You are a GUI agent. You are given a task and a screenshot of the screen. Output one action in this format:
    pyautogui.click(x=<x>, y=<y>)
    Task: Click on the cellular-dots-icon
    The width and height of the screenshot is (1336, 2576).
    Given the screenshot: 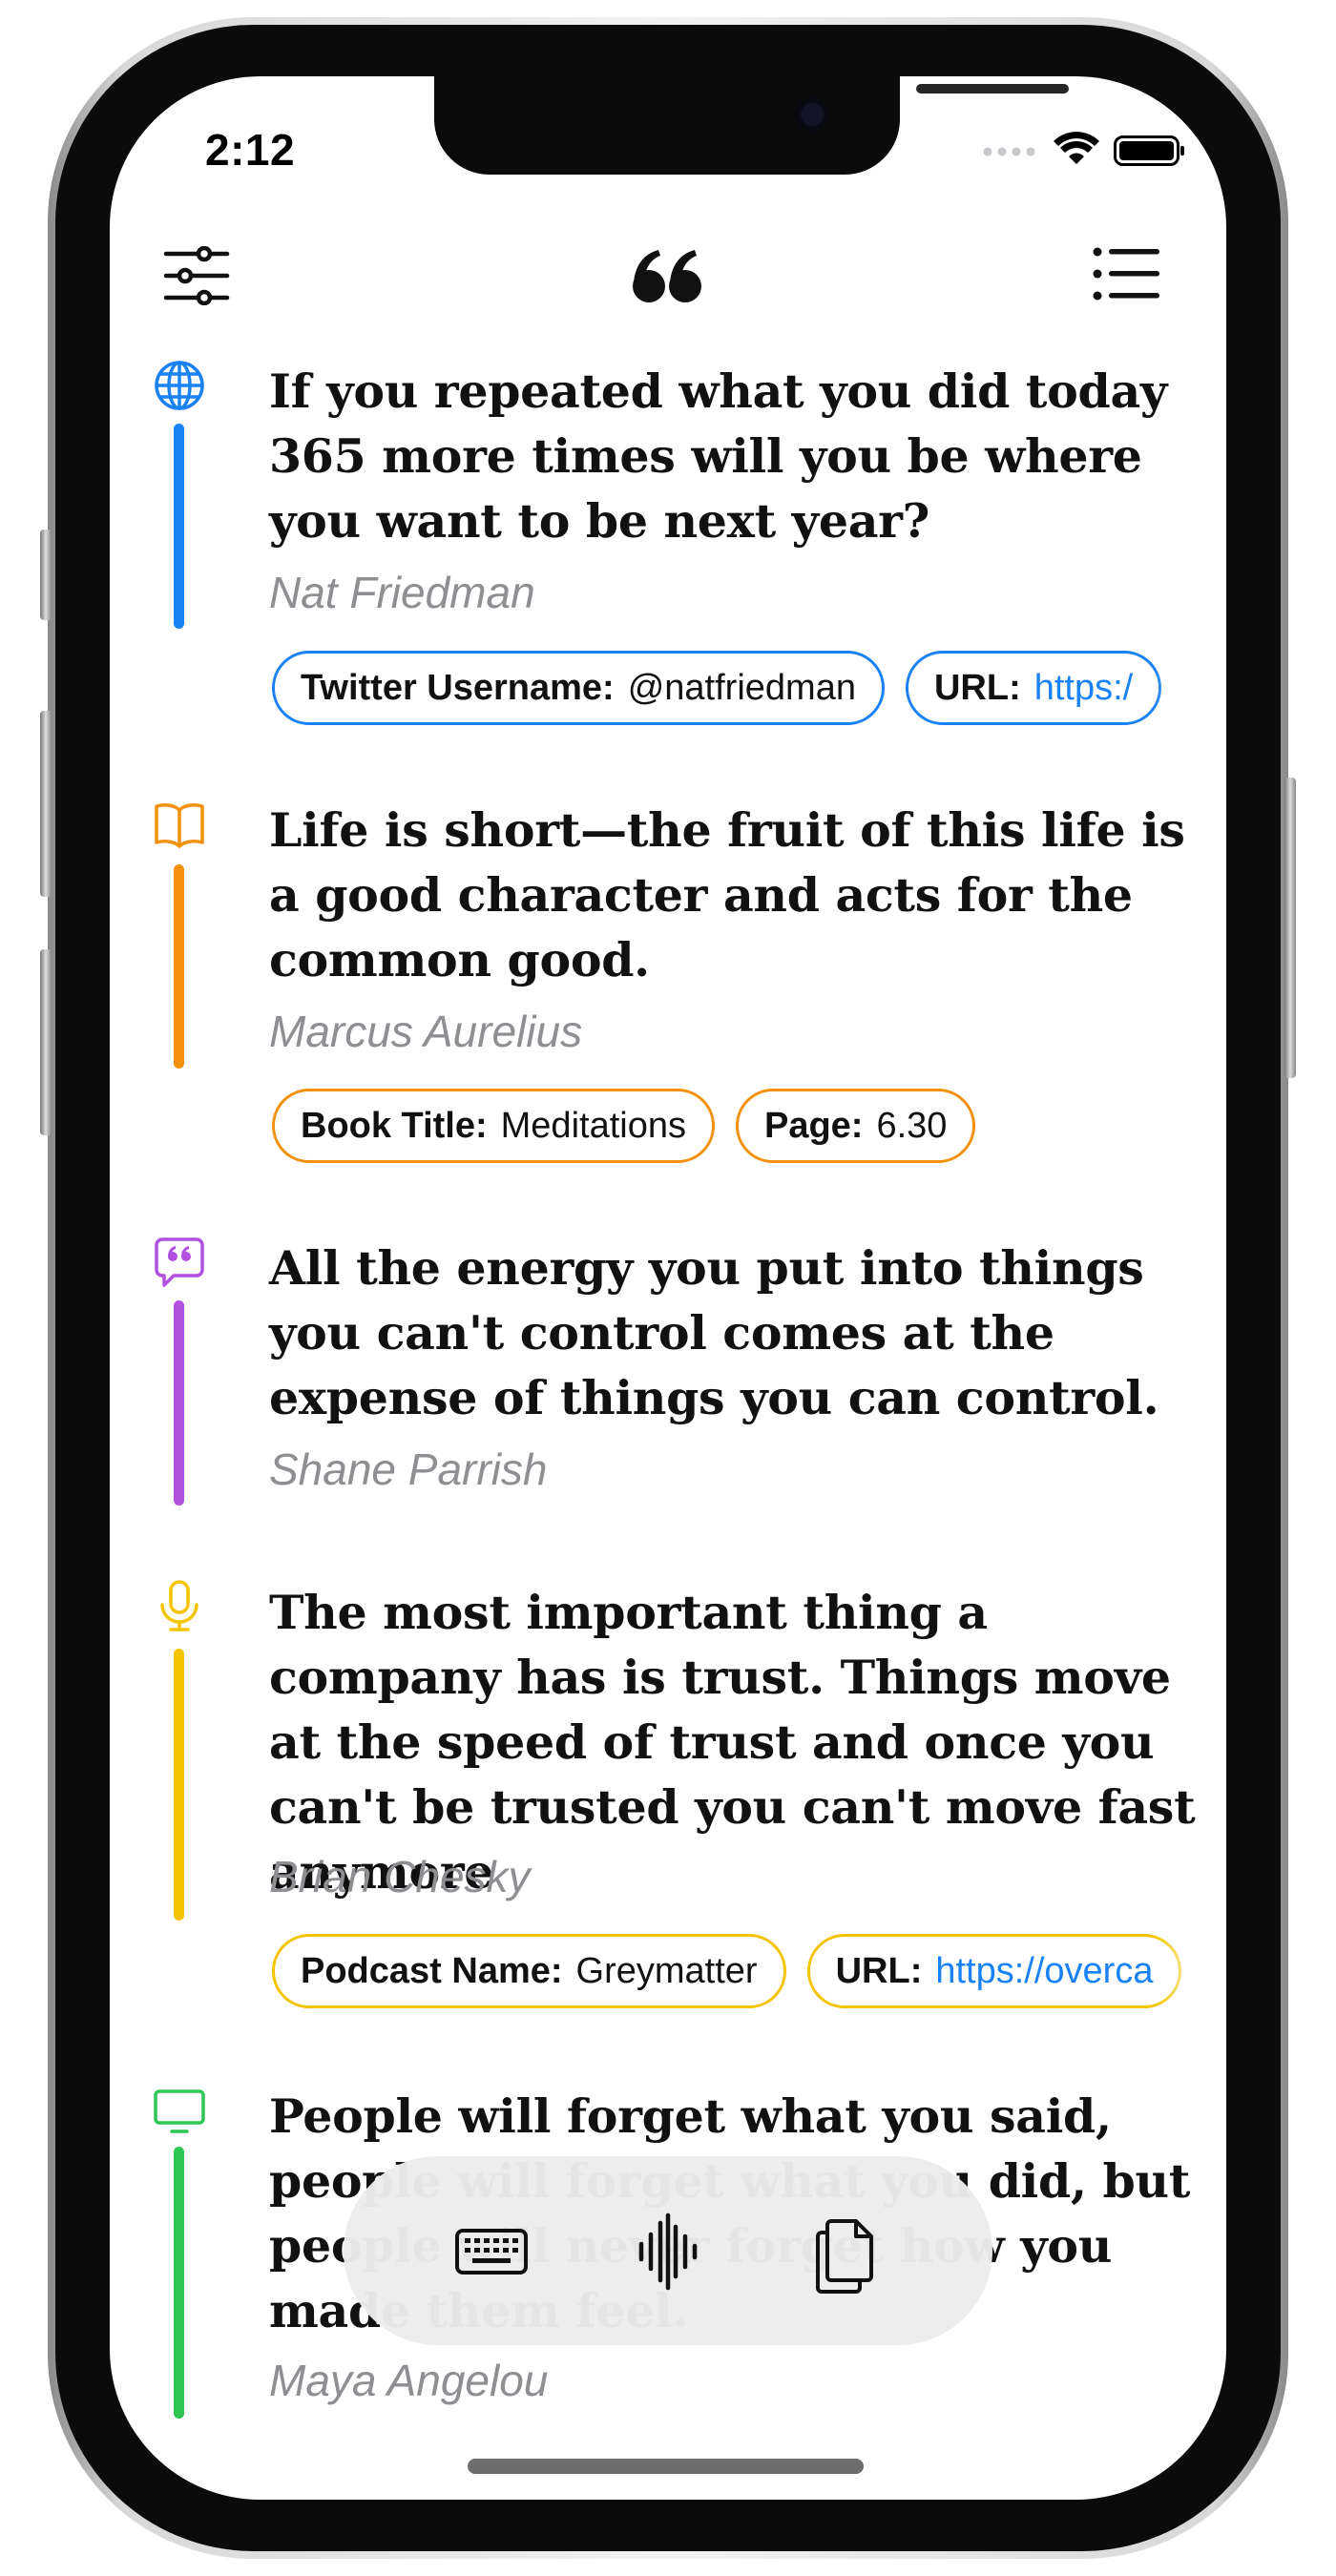 What is the action you would take?
    pyautogui.click(x=1009, y=151)
    